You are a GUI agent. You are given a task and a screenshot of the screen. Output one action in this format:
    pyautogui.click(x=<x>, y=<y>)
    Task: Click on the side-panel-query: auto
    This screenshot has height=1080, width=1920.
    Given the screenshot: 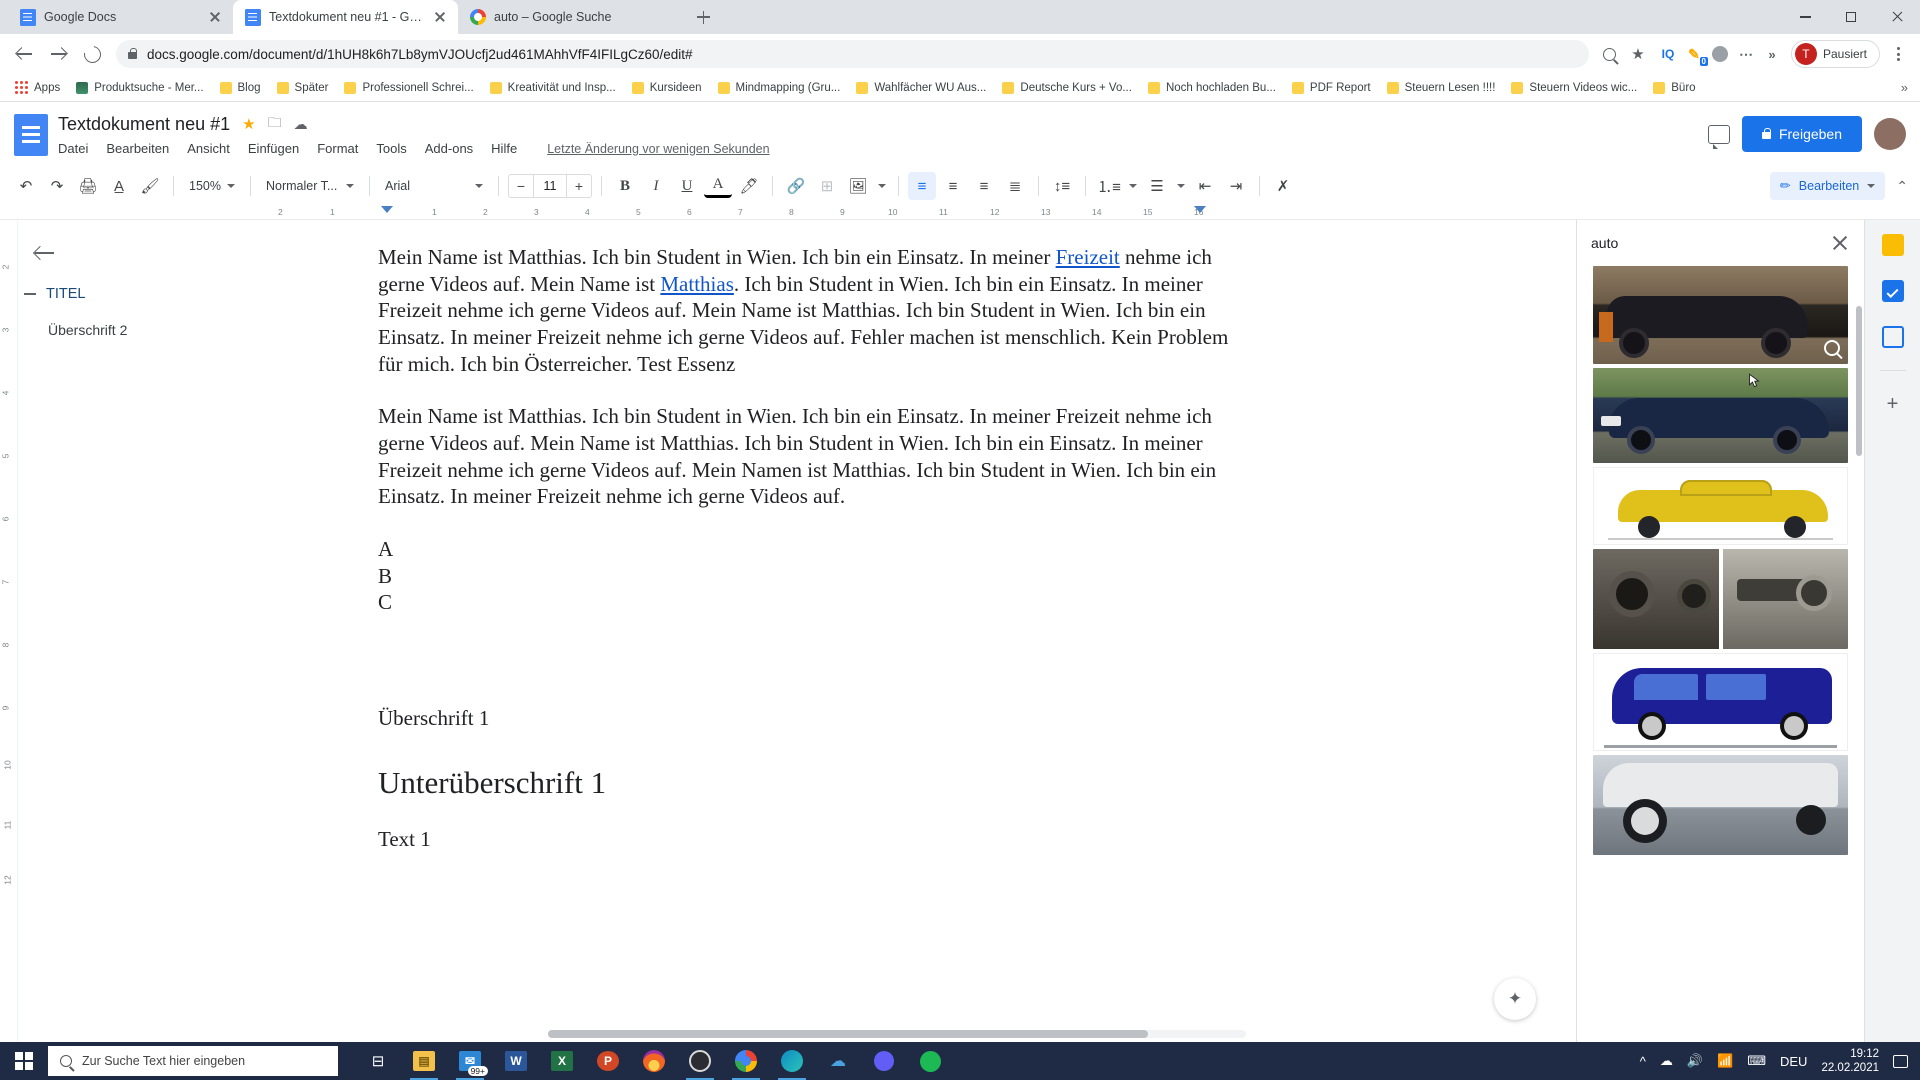 What is the action you would take?
    pyautogui.click(x=1705, y=243)
    